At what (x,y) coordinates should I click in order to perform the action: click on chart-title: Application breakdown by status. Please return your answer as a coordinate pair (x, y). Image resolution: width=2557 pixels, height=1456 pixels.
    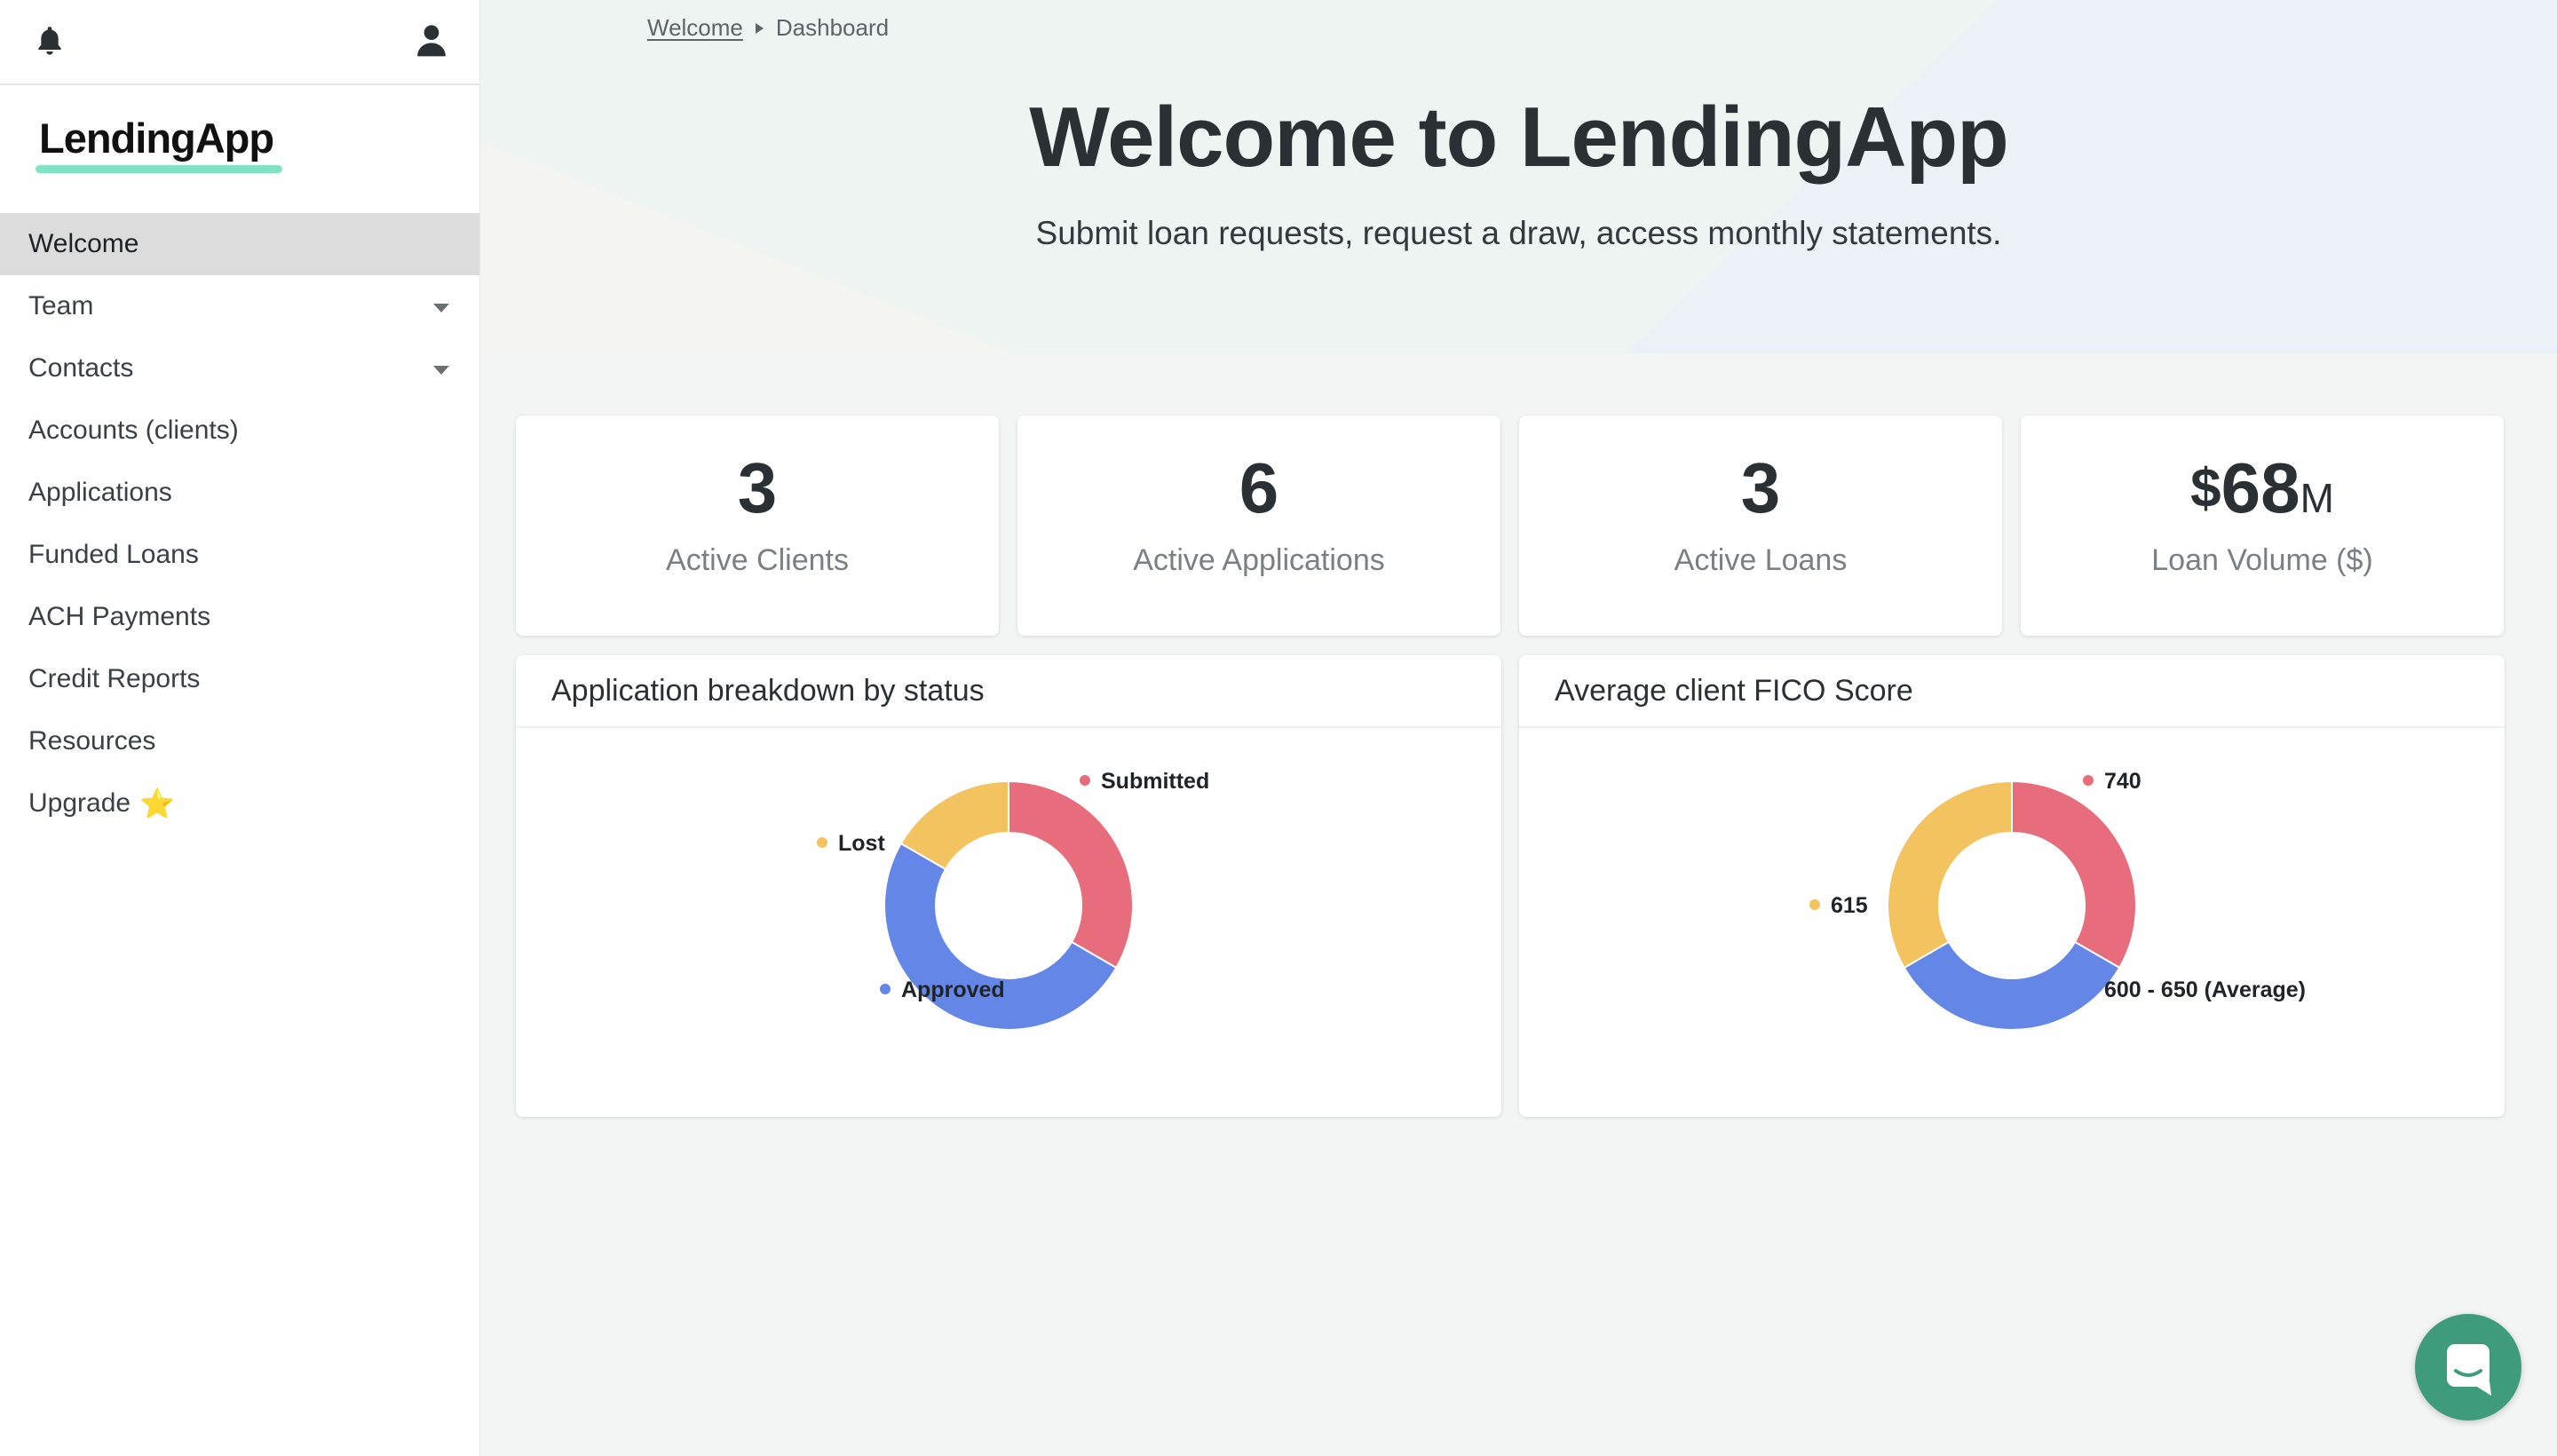
    Looking at the image, I should click on (1008, 691).